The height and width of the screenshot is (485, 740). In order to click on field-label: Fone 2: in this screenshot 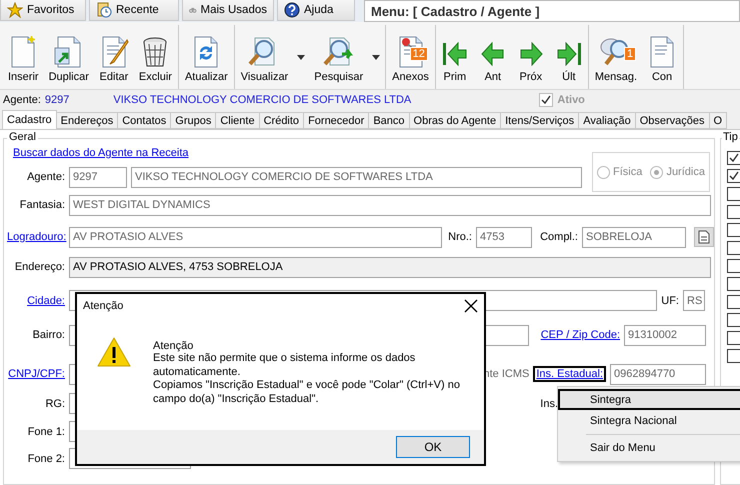, I will do `click(45, 458)`.